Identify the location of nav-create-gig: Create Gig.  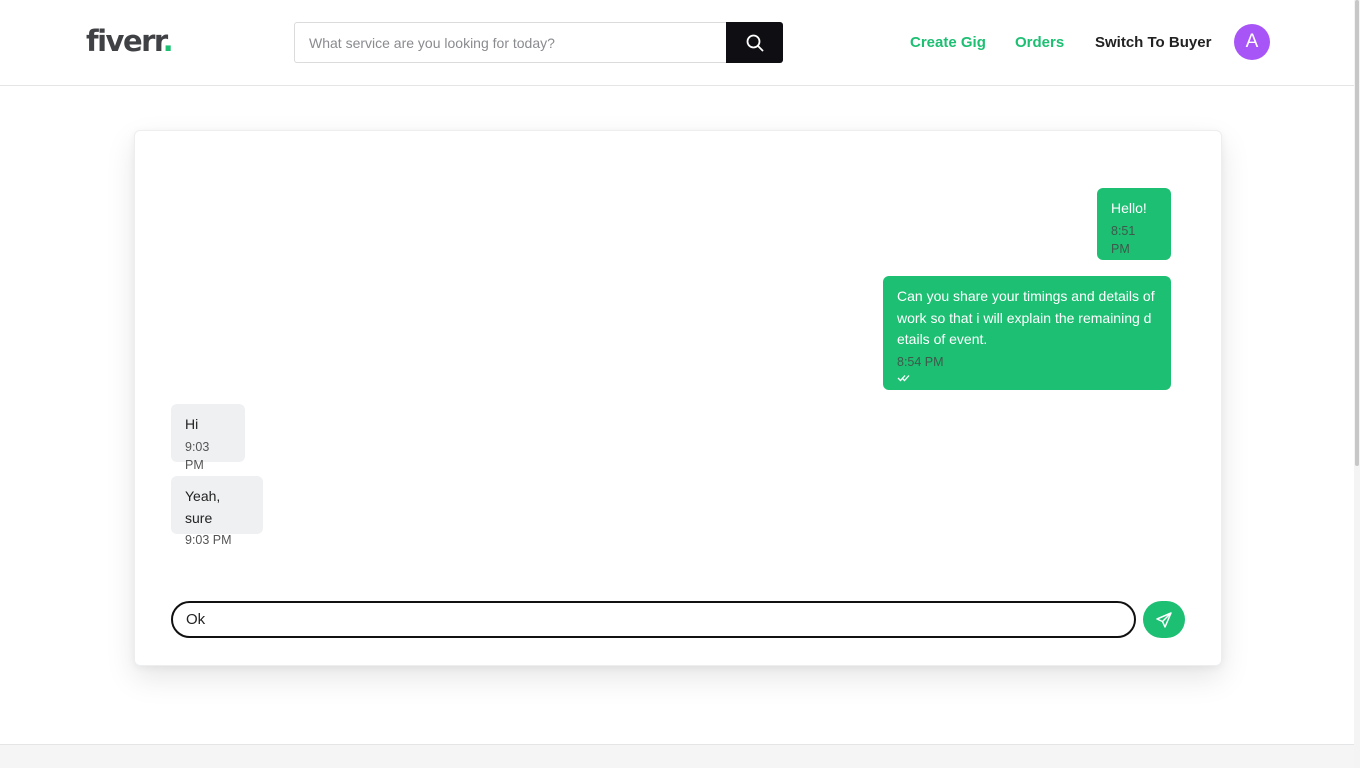
(948, 42).